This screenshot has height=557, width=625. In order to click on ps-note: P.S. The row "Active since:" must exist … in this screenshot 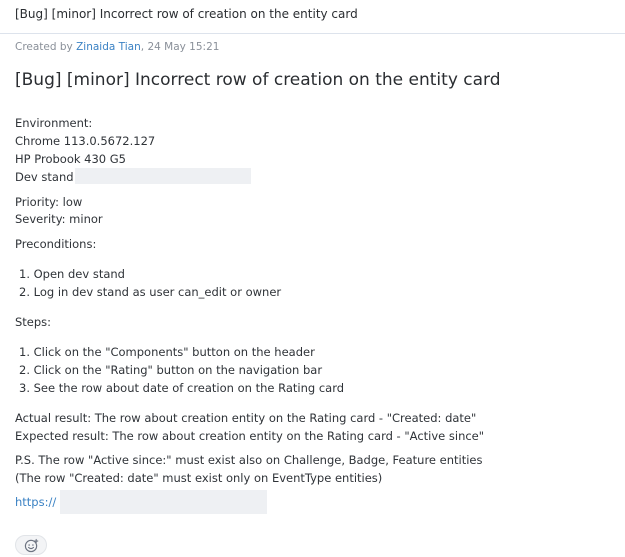, I will do `click(249, 460)`.